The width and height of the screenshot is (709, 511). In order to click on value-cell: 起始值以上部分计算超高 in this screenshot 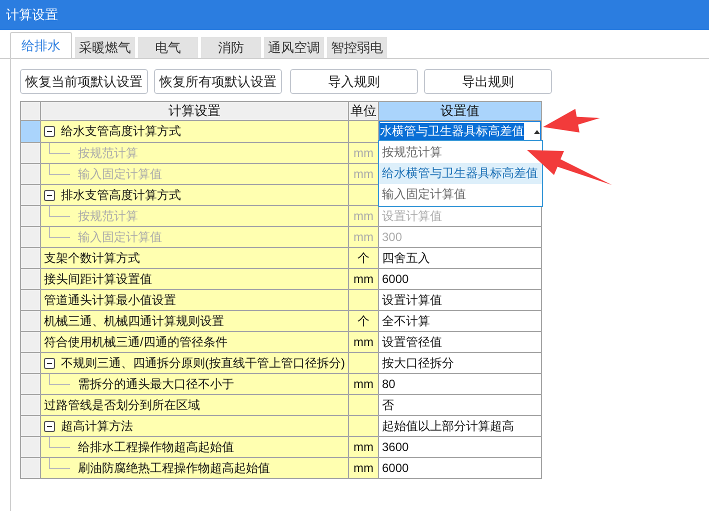, I will do `click(460, 426)`.